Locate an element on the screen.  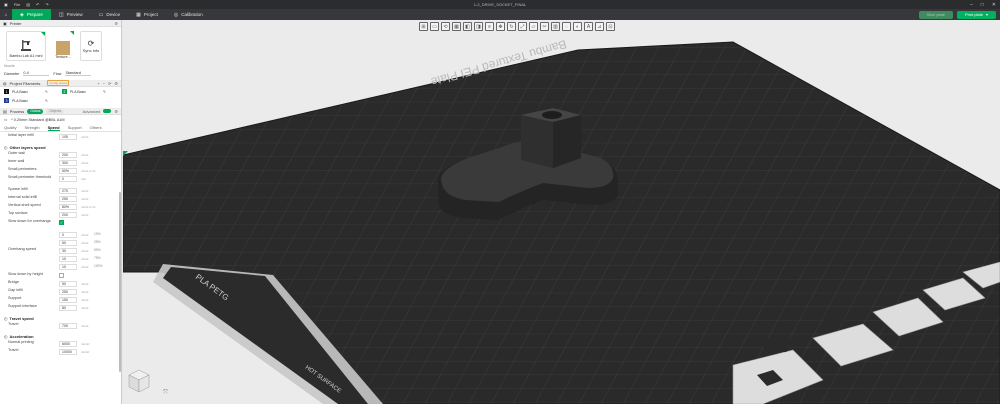
scale-icon: ⤢ is located at coordinates (522, 26).